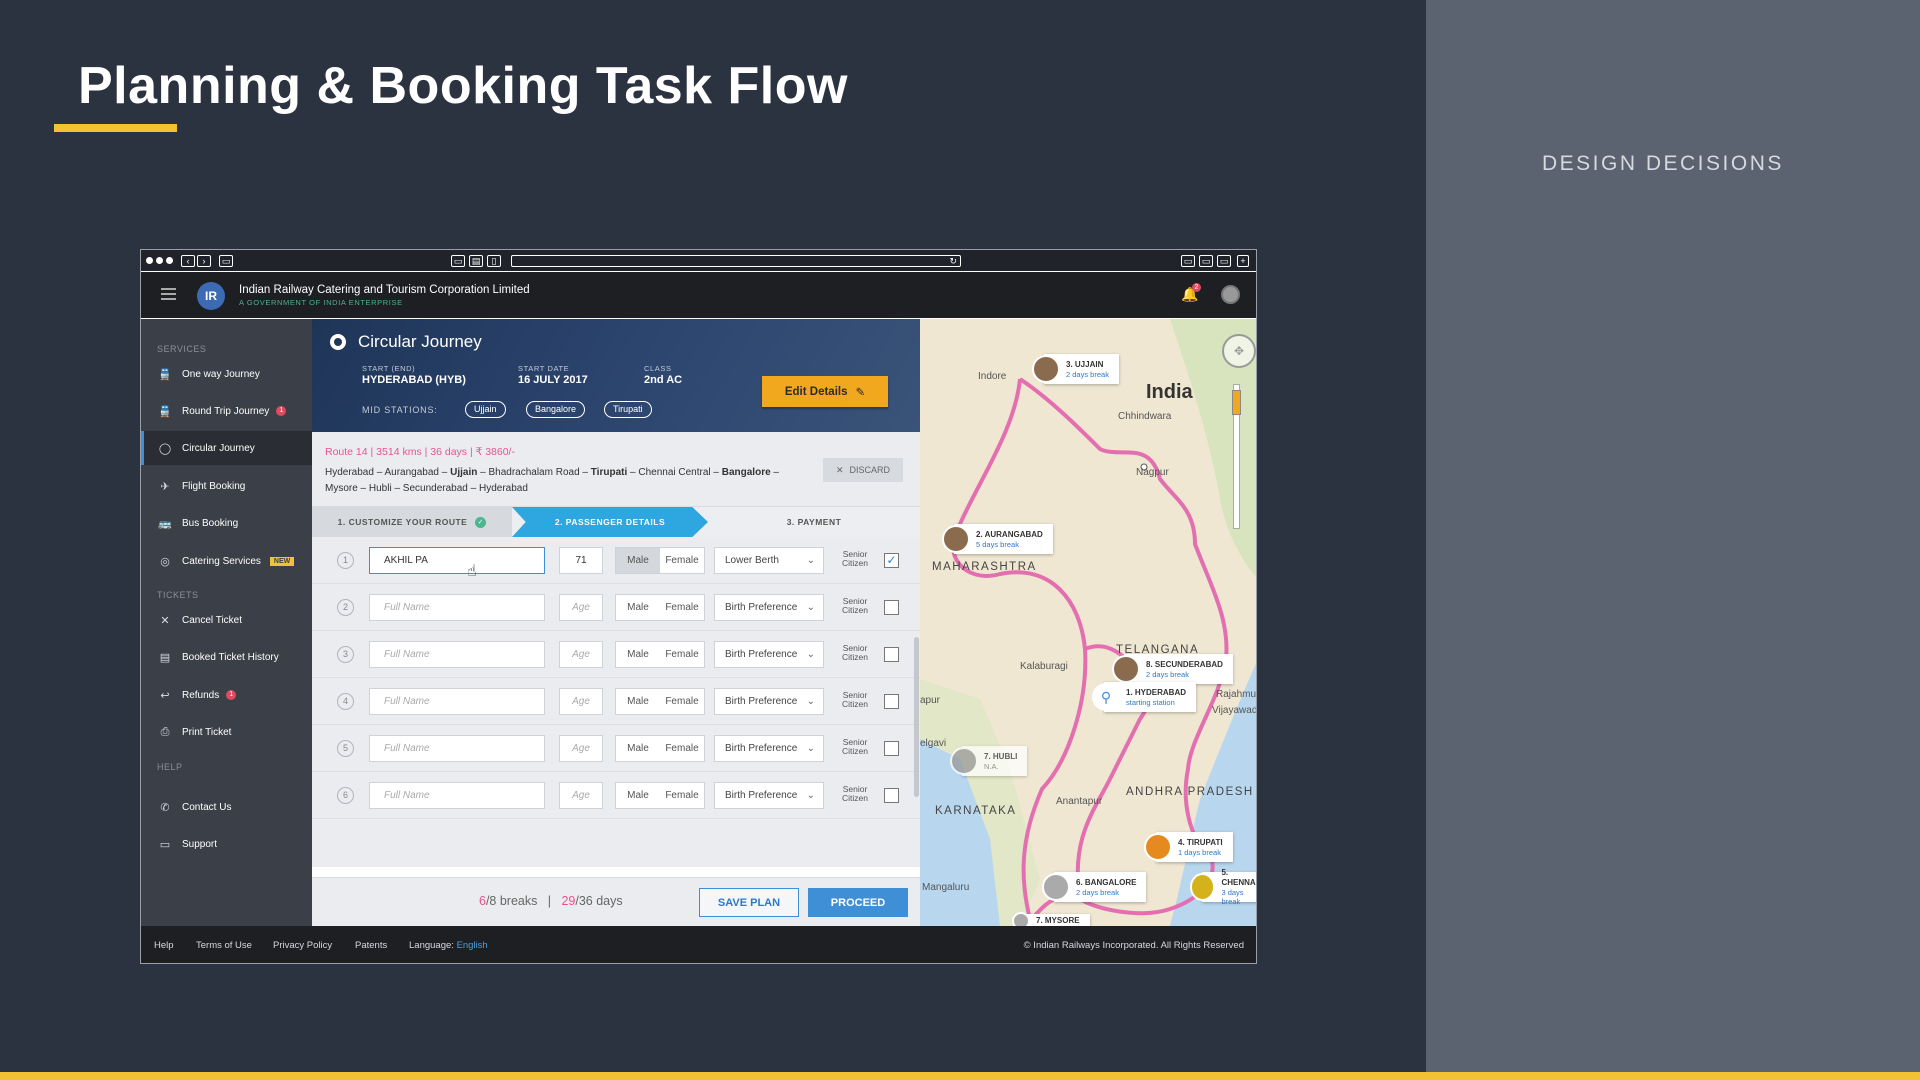 Image resolution: width=1920 pixels, height=1080 pixels. Describe the element at coordinates (1144, 697) in the screenshot. I see `map-stop-card: ⚲ 1. HYDERABAD starting station` at that location.